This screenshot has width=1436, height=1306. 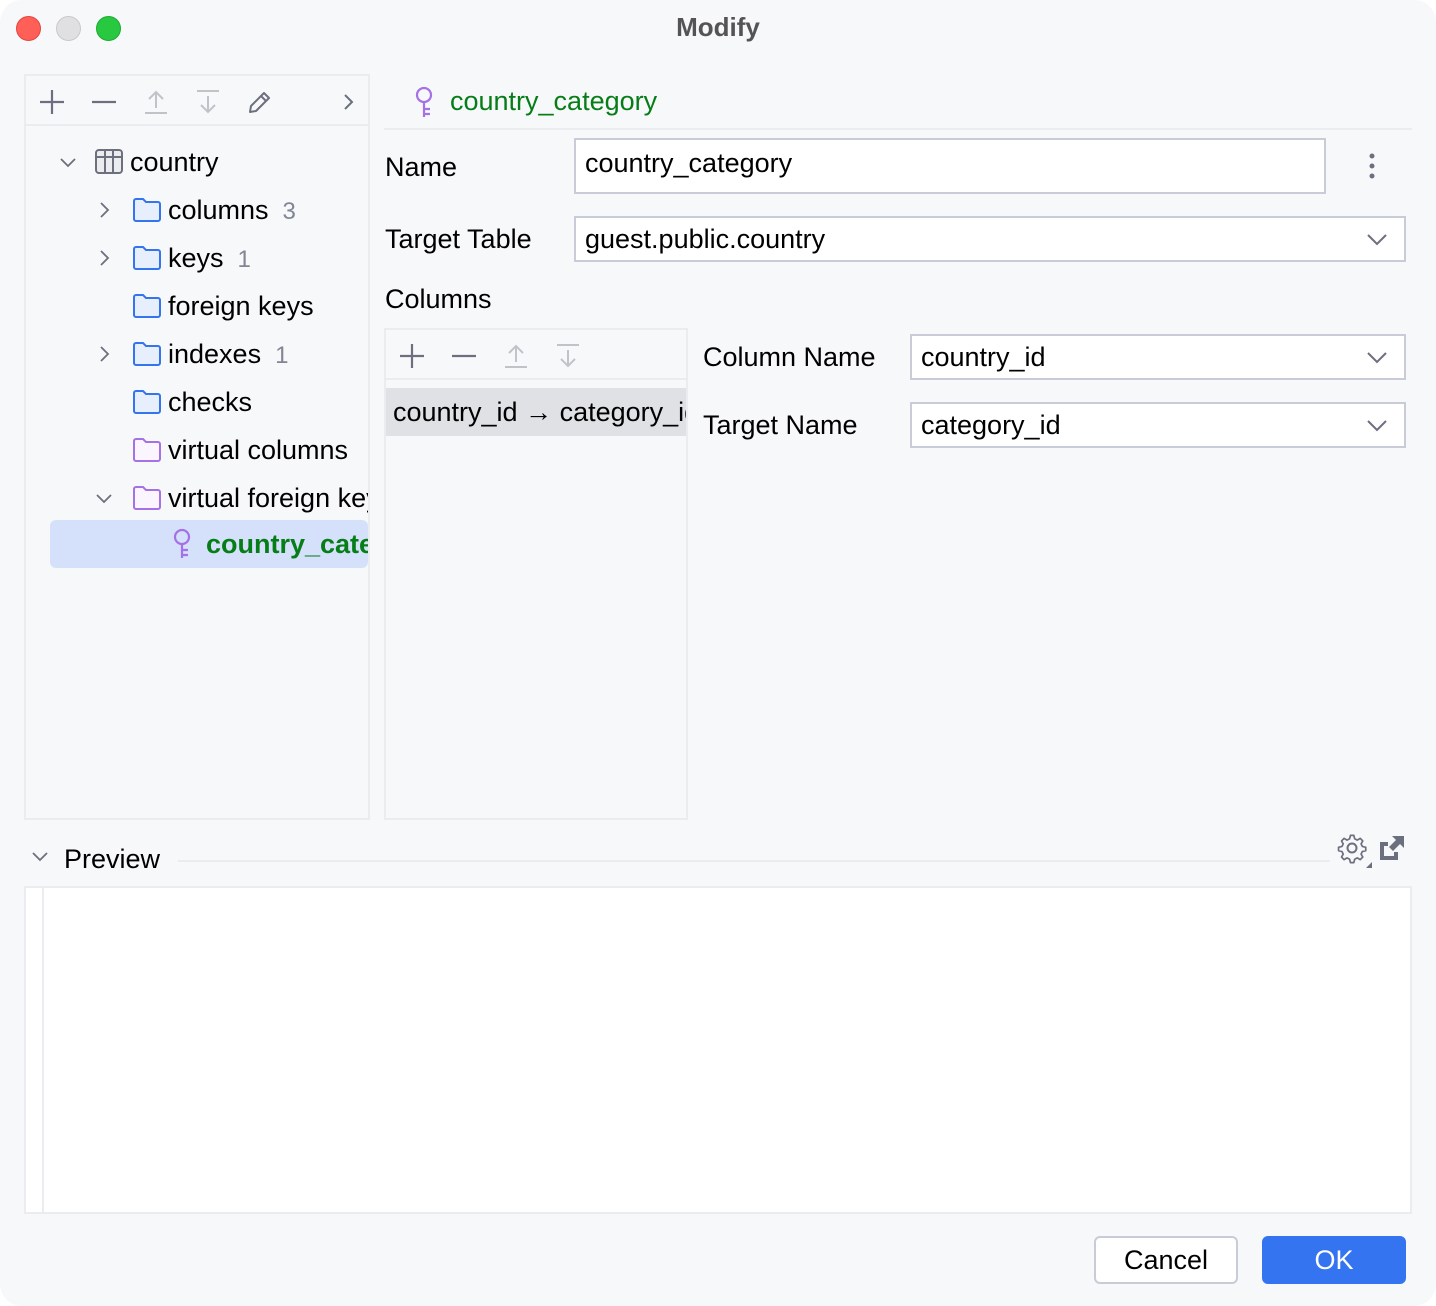 I want to click on tree-item-label: foreign keys, so click(x=241, y=305).